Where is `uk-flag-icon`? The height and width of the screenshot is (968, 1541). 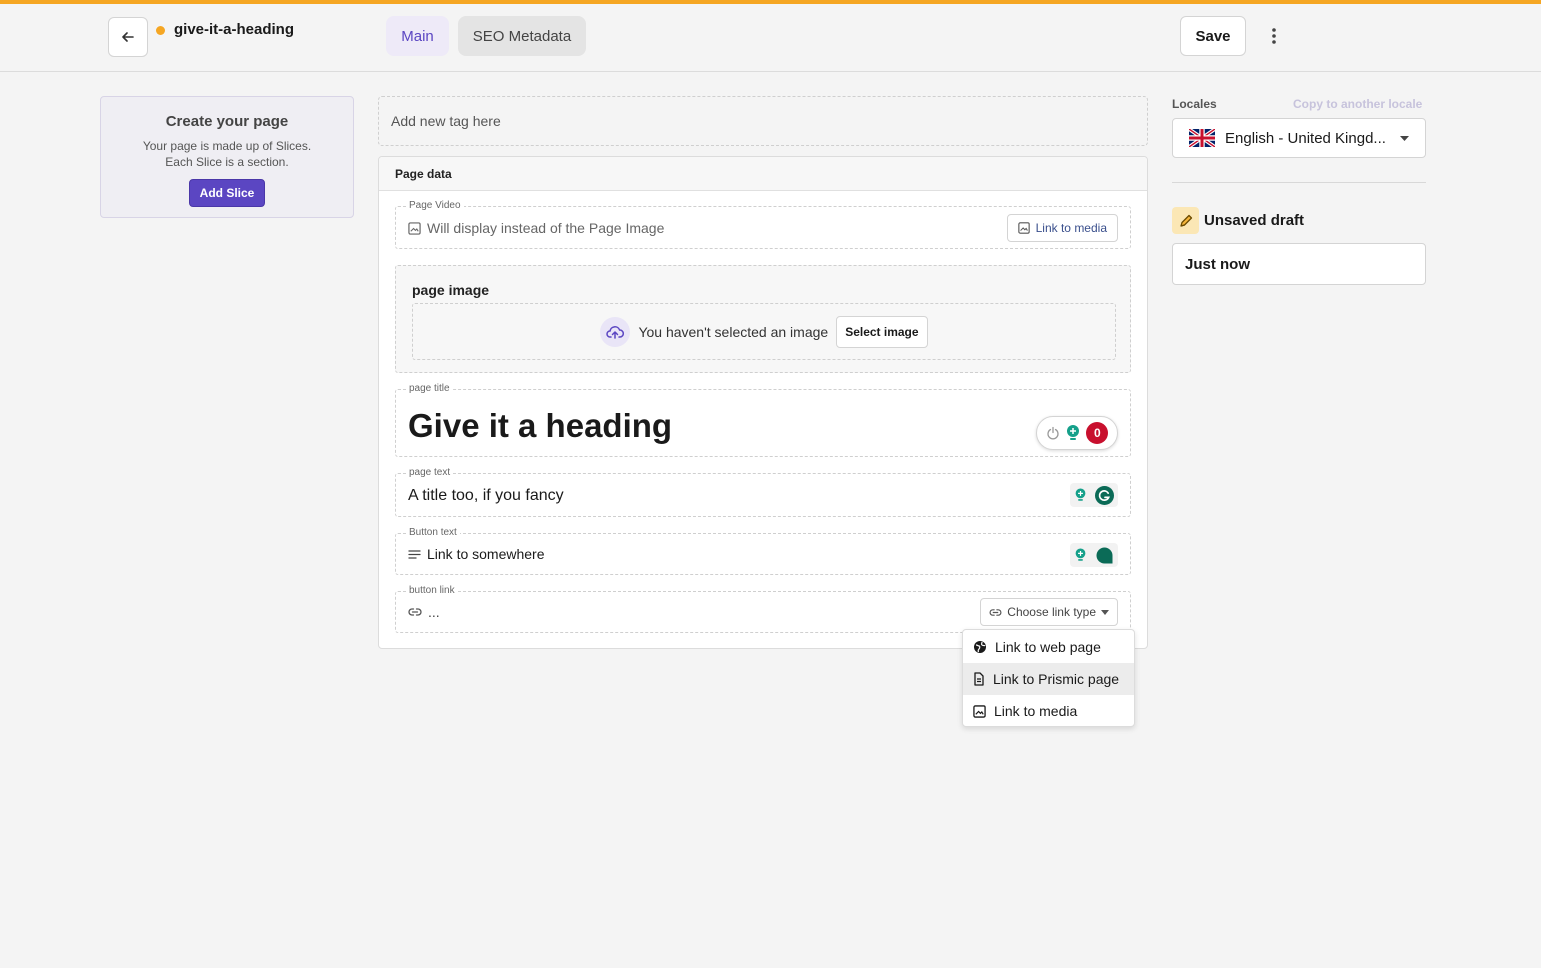
uk-flag-icon is located at coordinates (1202, 138).